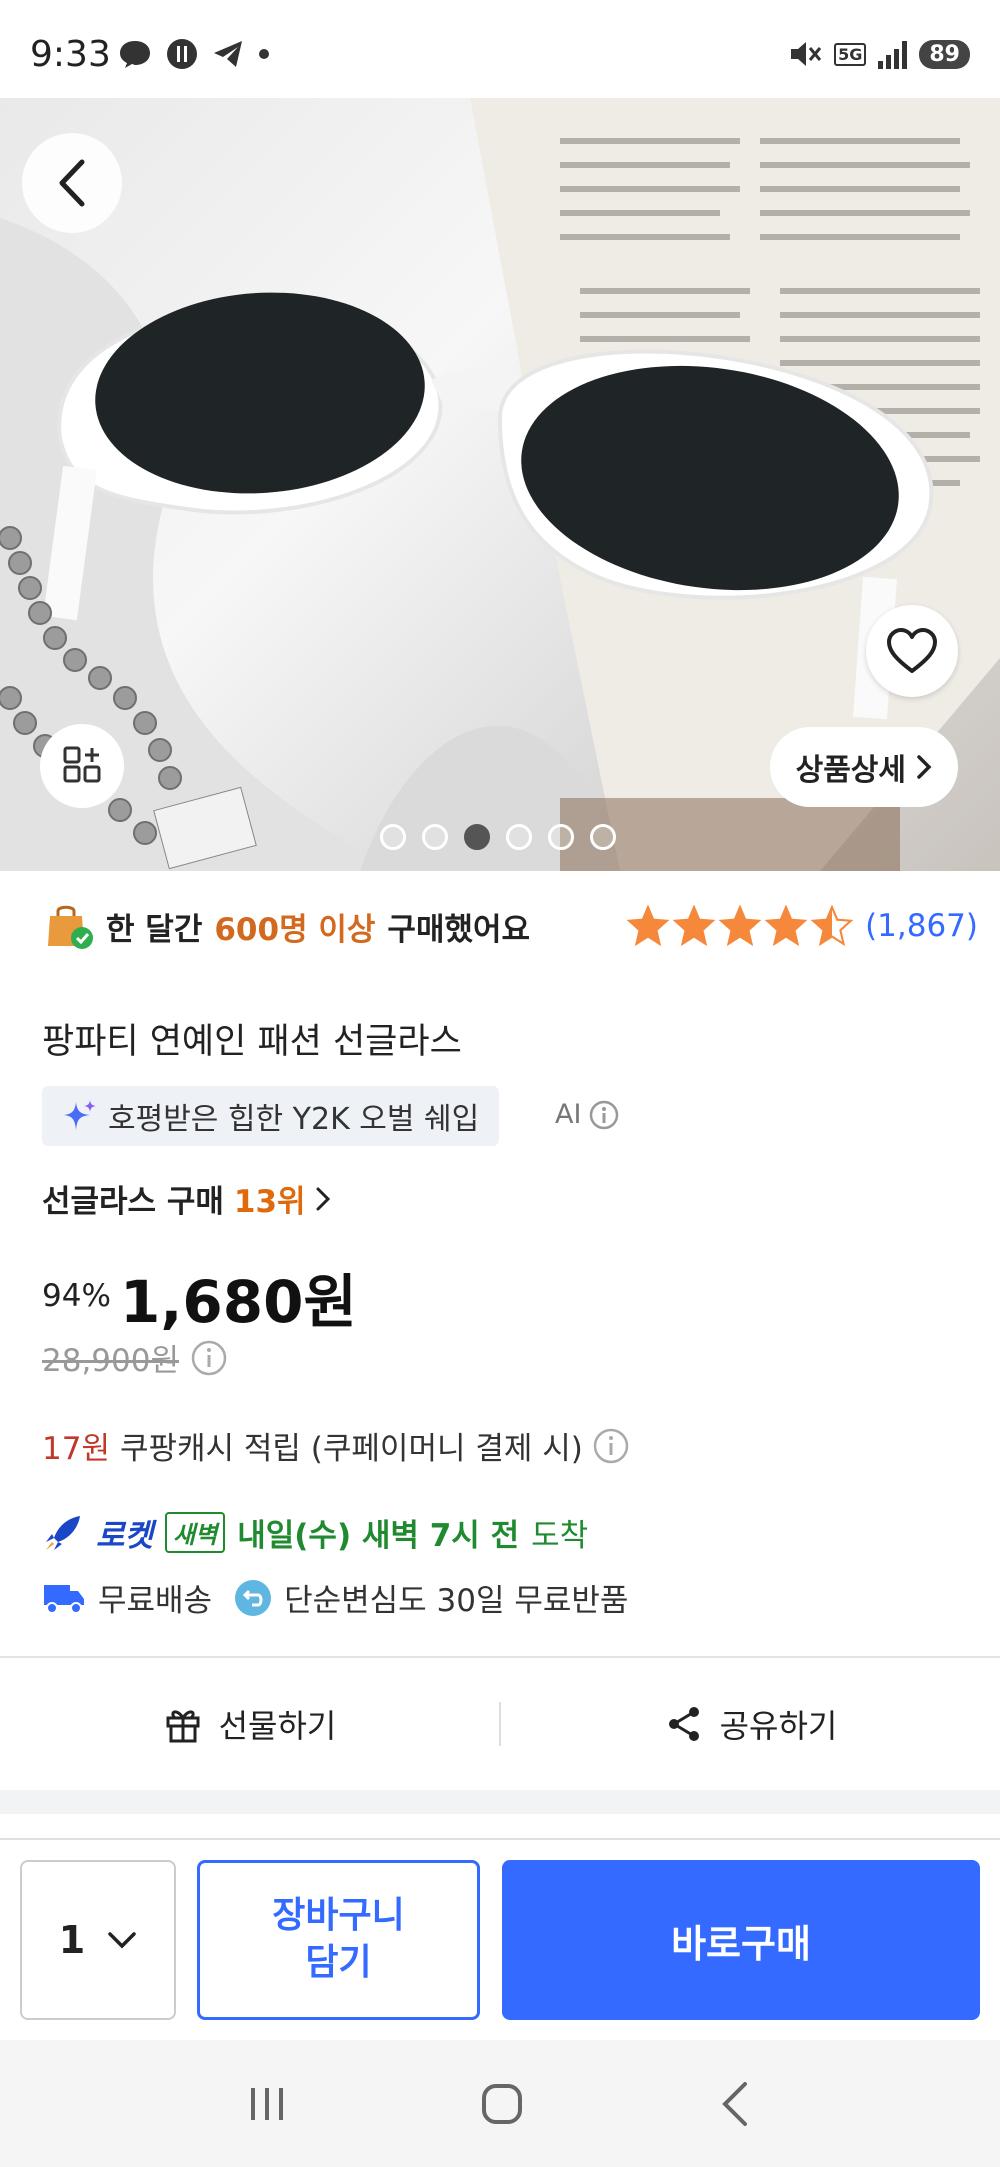  Describe the element at coordinates (459, 929) in the screenshot. I see `purchase-suffix: 구매했어요` at that location.